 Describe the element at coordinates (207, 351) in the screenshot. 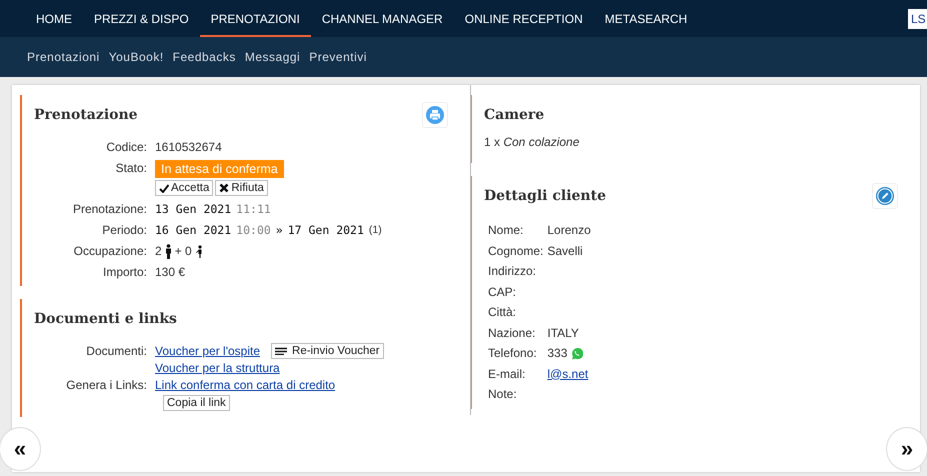

I see `document-link: Voucher per l'ospite` at that location.